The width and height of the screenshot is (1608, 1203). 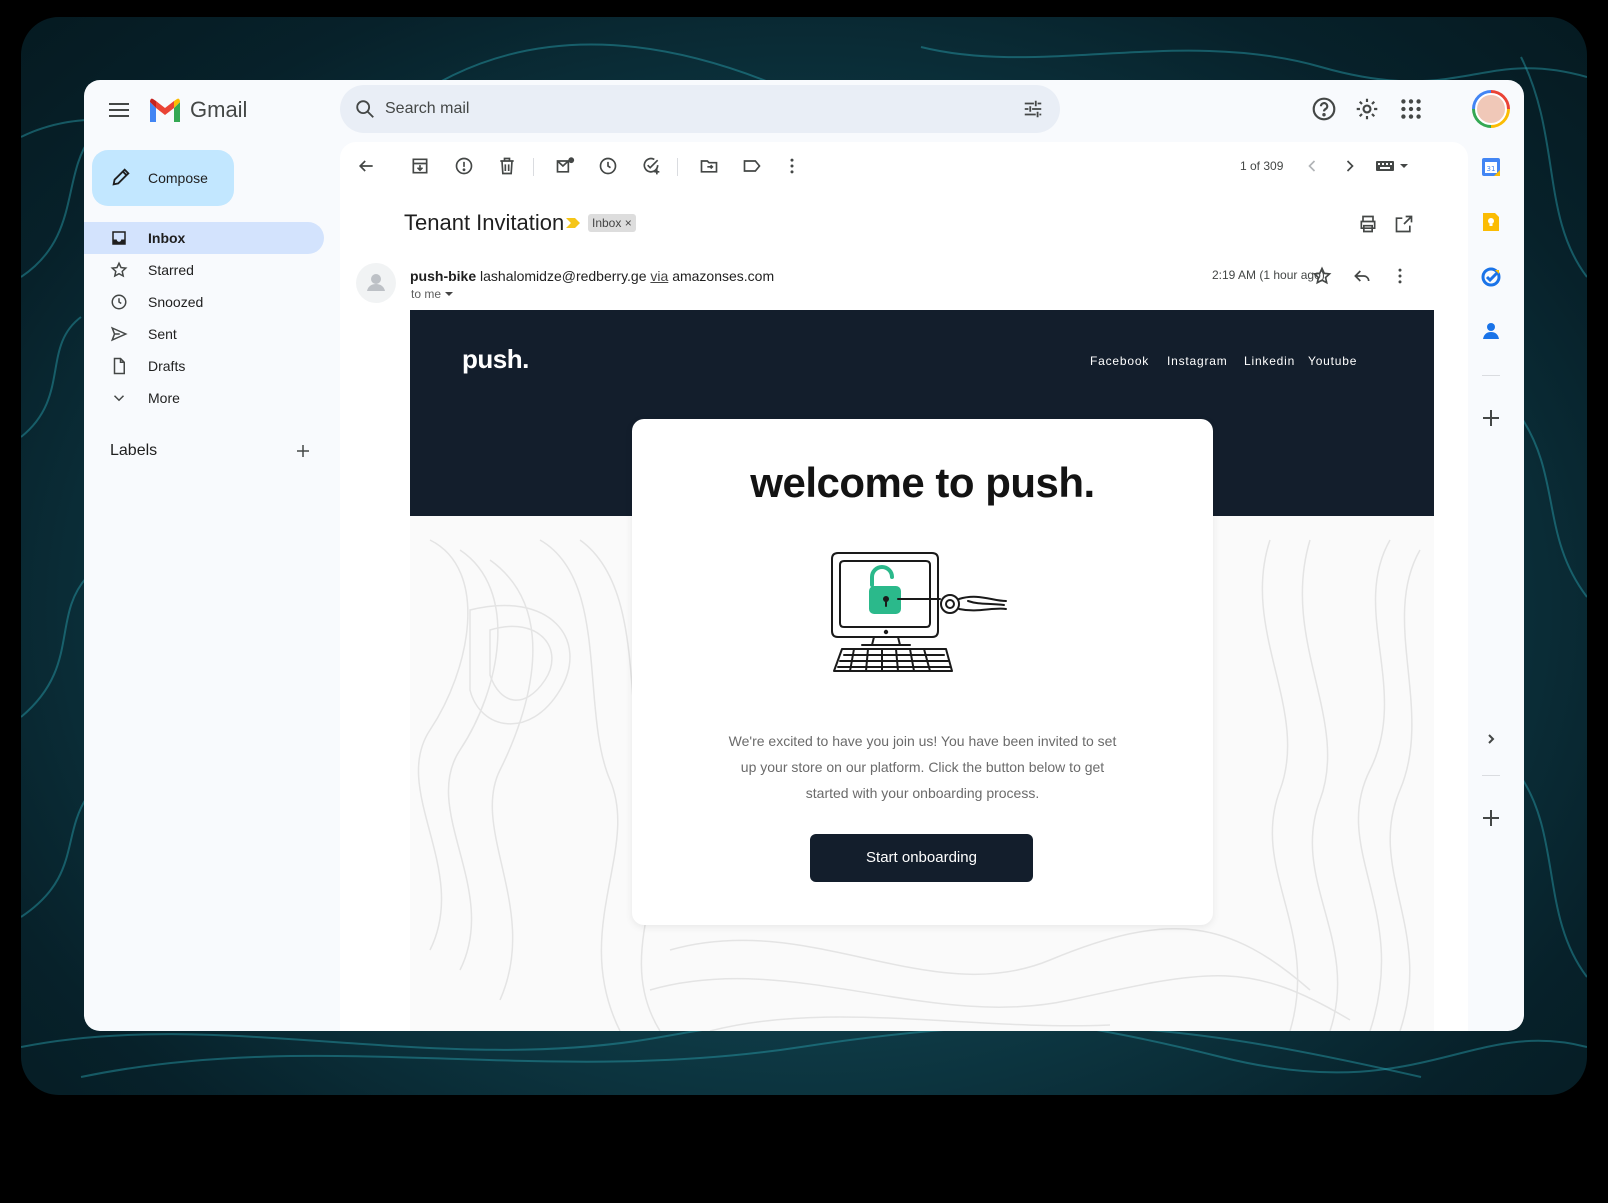 I want to click on settings-gear-icon, so click(x=1367, y=109).